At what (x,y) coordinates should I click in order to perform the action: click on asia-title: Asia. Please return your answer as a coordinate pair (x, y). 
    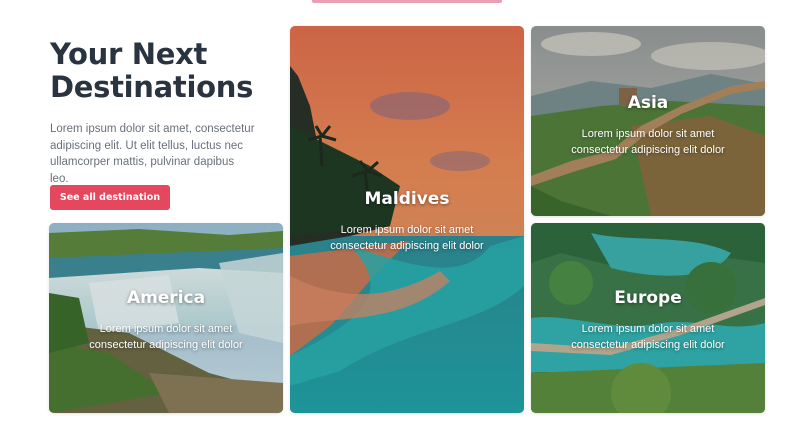
    Looking at the image, I should click on (648, 103).